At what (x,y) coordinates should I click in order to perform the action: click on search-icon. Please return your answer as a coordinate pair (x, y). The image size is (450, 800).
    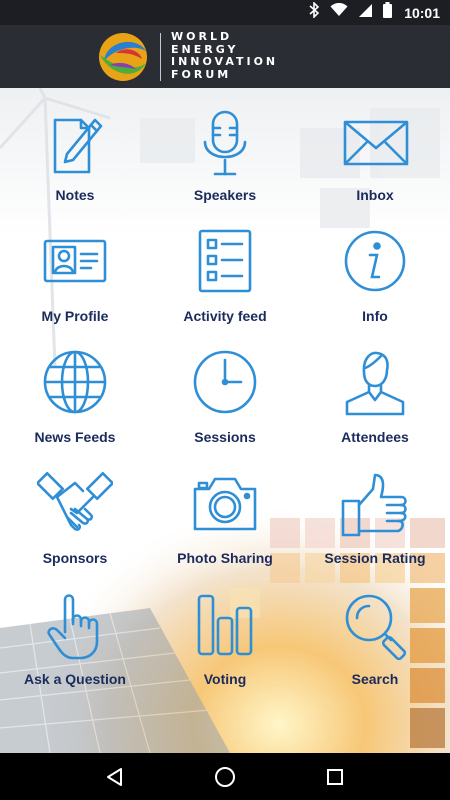
    Looking at the image, I should click on (375, 628).